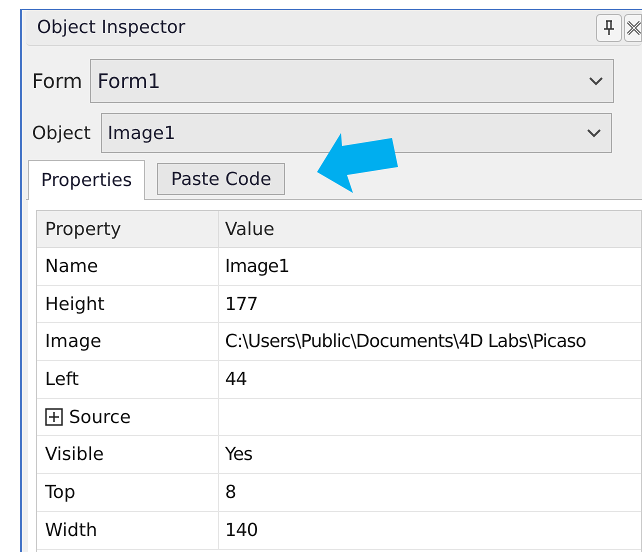  What do you see at coordinates (100, 418) in the screenshot?
I see `property-name: Source` at bounding box center [100, 418].